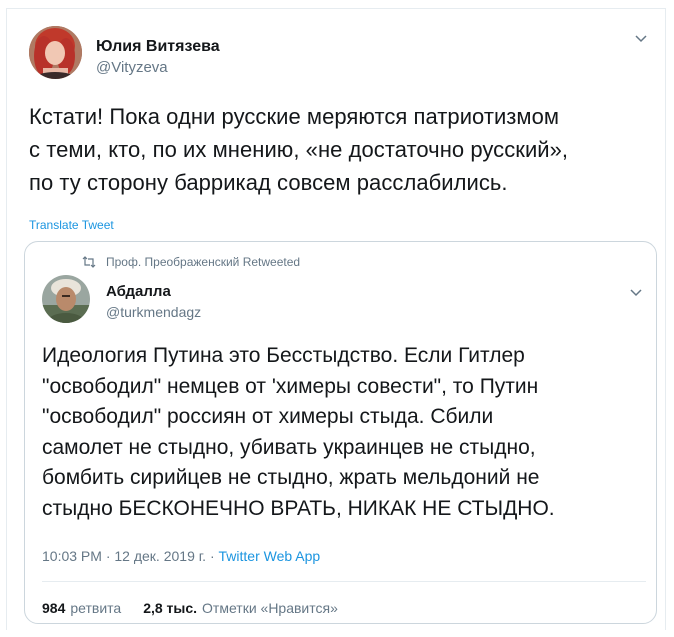 The width and height of the screenshot is (674, 637). I want to click on author-avatar-image, so click(55, 52).